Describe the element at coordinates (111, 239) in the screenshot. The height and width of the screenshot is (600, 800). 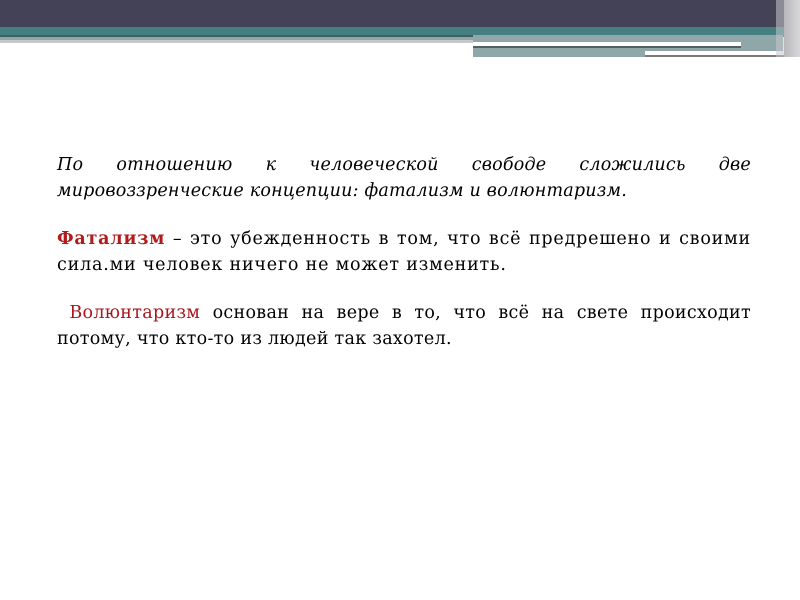
I see `fatalism-term: Фатализм` at that location.